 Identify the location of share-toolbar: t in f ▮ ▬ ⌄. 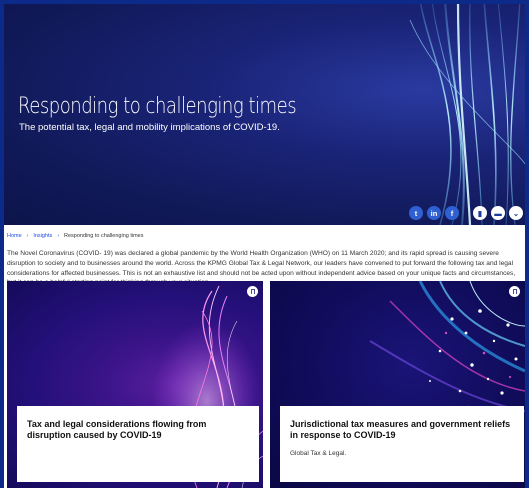
(466, 213).